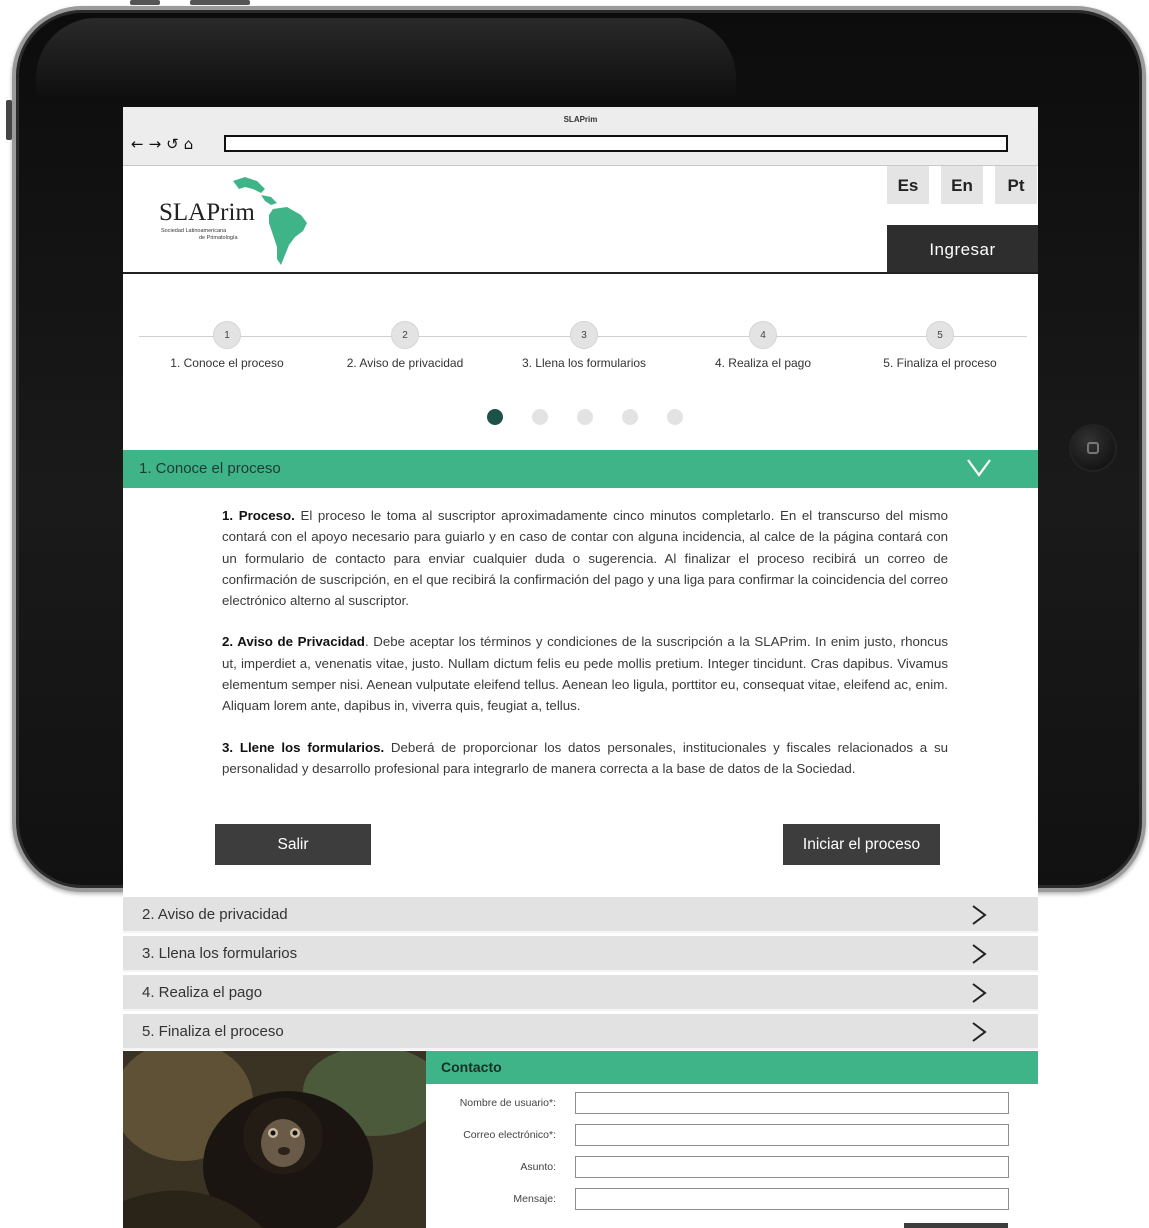 The image size is (1149, 1228). I want to click on accordion-header-active: 1. Conoce el proceso, so click(580, 469).